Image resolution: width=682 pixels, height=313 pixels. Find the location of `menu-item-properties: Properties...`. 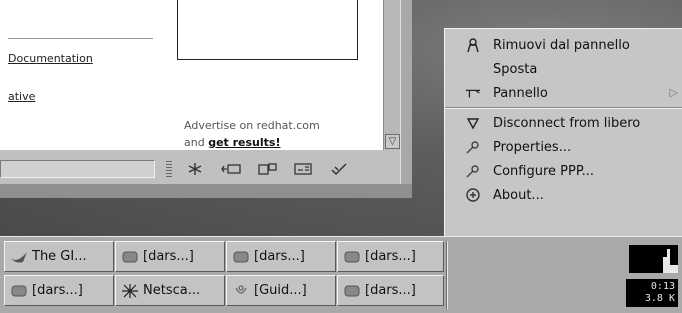

menu-item-properties: Properties... is located at coordinates (563, 147).